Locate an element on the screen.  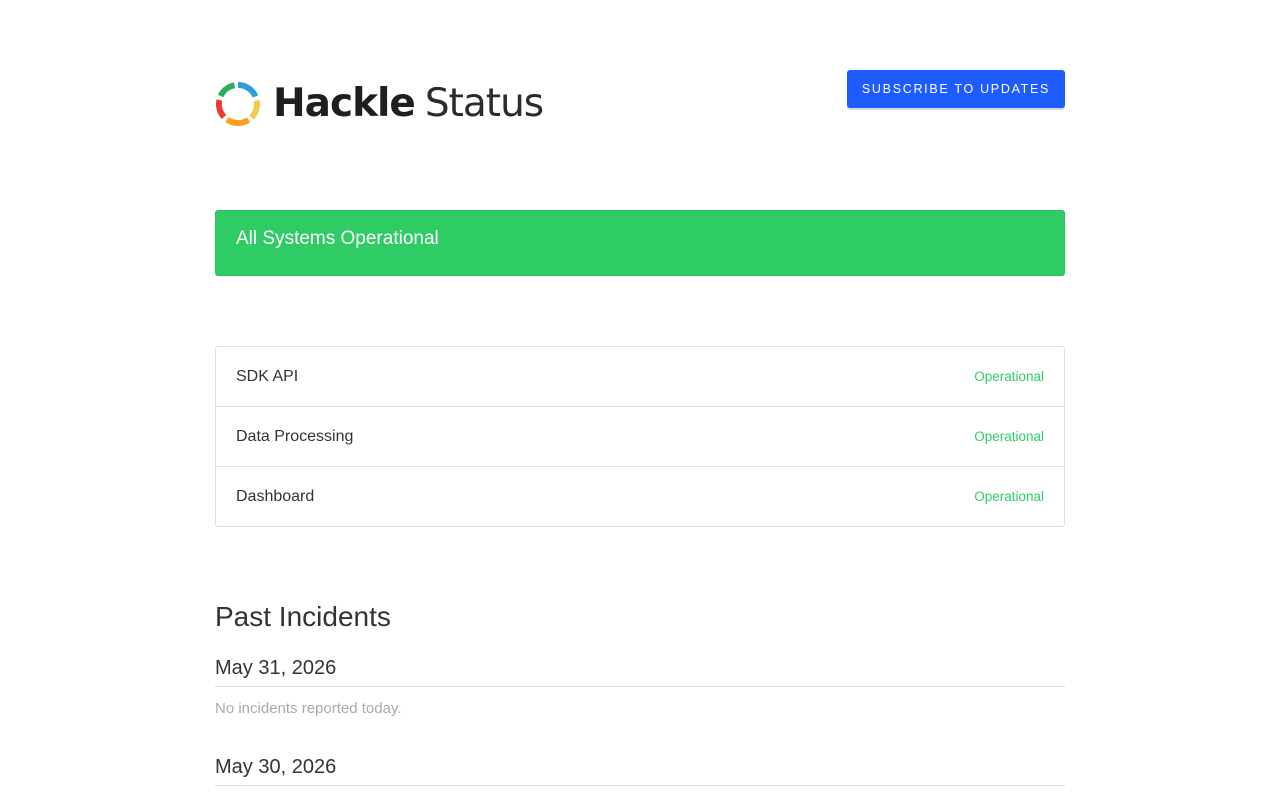
component-name: SDK API is located at coordinates (267, 376).